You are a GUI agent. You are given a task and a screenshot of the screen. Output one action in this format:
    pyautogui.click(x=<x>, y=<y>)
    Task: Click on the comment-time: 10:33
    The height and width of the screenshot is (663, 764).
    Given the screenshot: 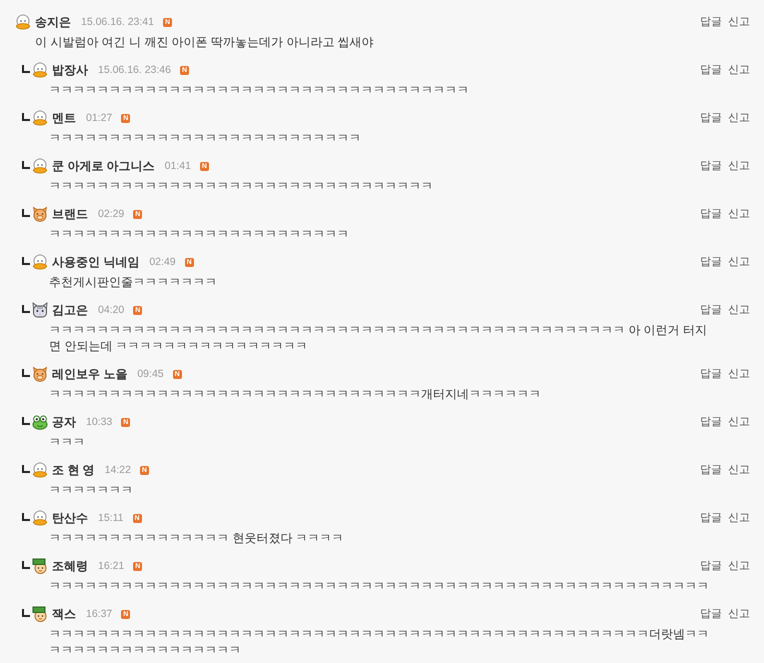 What is the action you would take?
    pyautogui.click(x=99, y=422)
    